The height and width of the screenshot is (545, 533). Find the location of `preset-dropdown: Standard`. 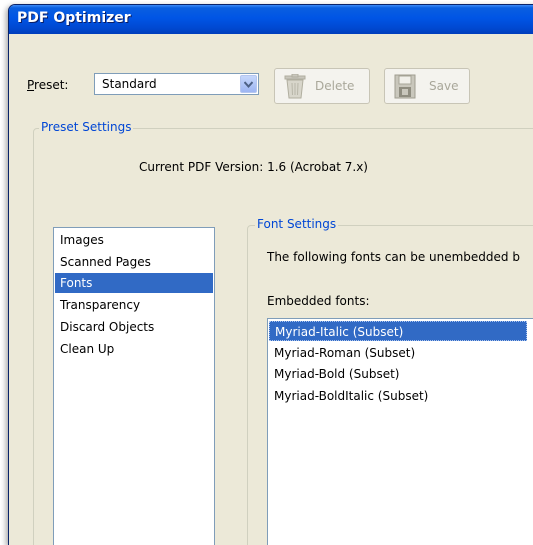

preset-dropdown: Standard is located at coordinates (176, 84).